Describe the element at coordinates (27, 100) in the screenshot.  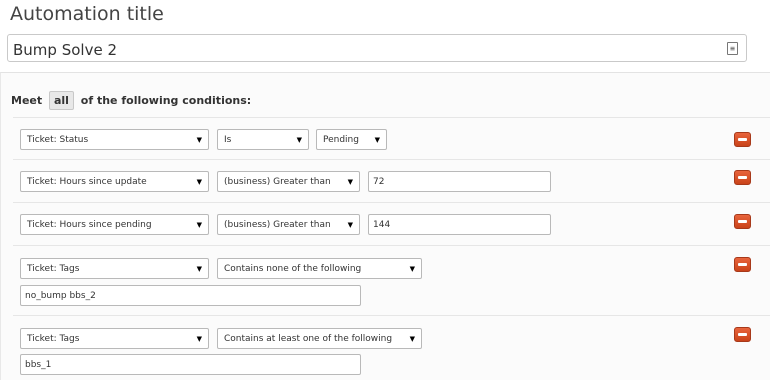
I see `meet-prefix: Meet` at that location.